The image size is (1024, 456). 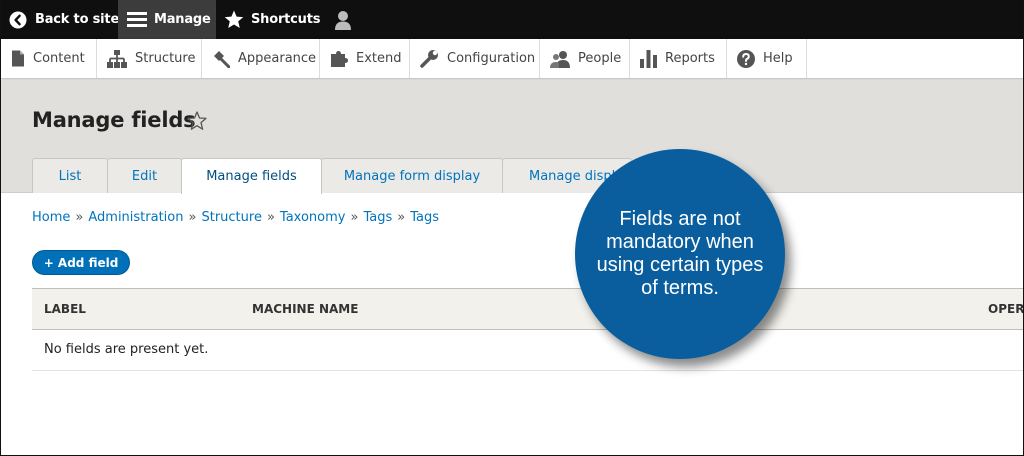 I want to click on tab-manage-form-display: Manage form display, so click(x=412, y=175).